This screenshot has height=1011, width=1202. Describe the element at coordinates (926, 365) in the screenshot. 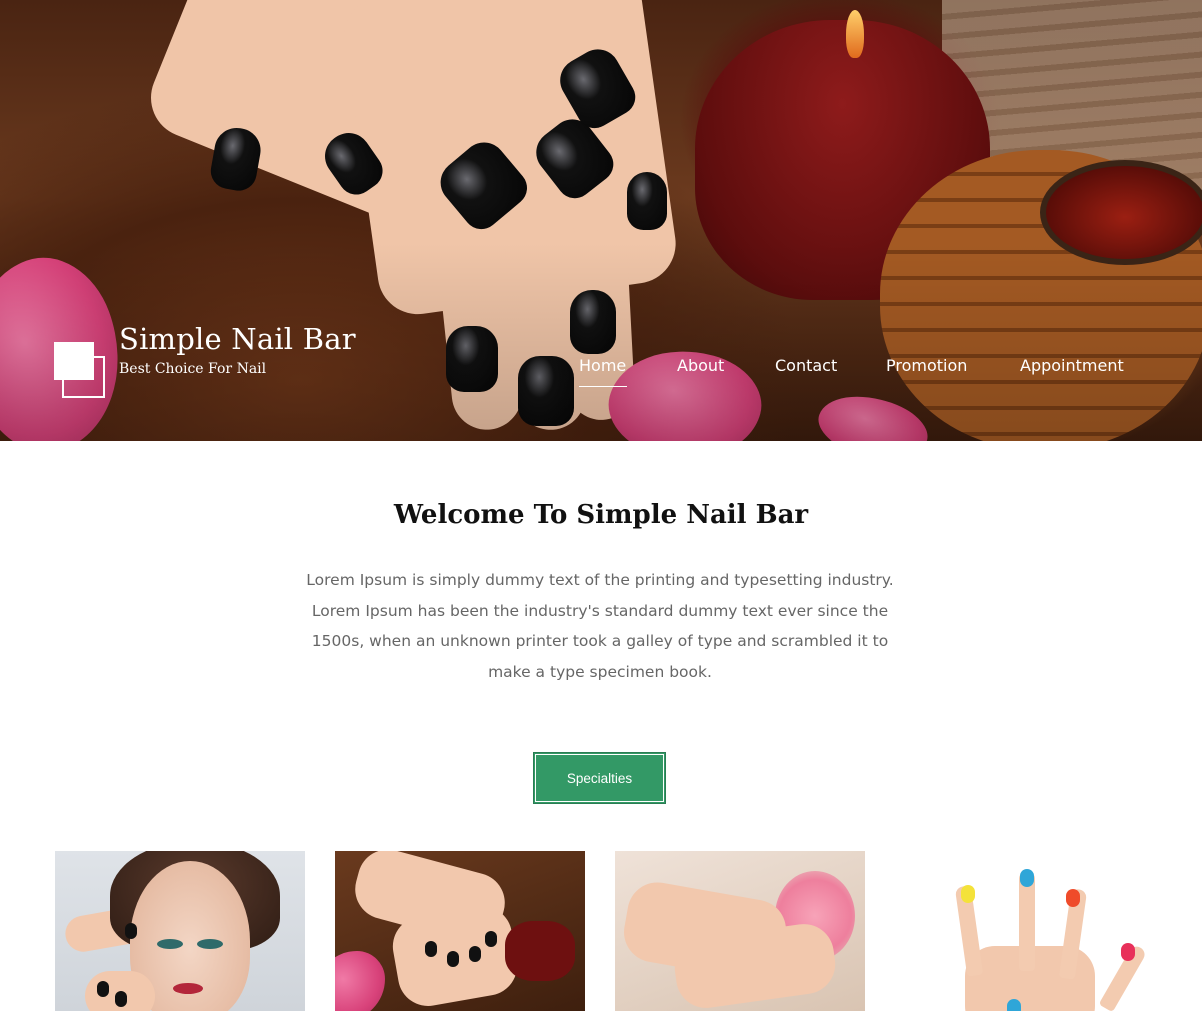

I see `nav-item-promotion: Promotion` at that location.